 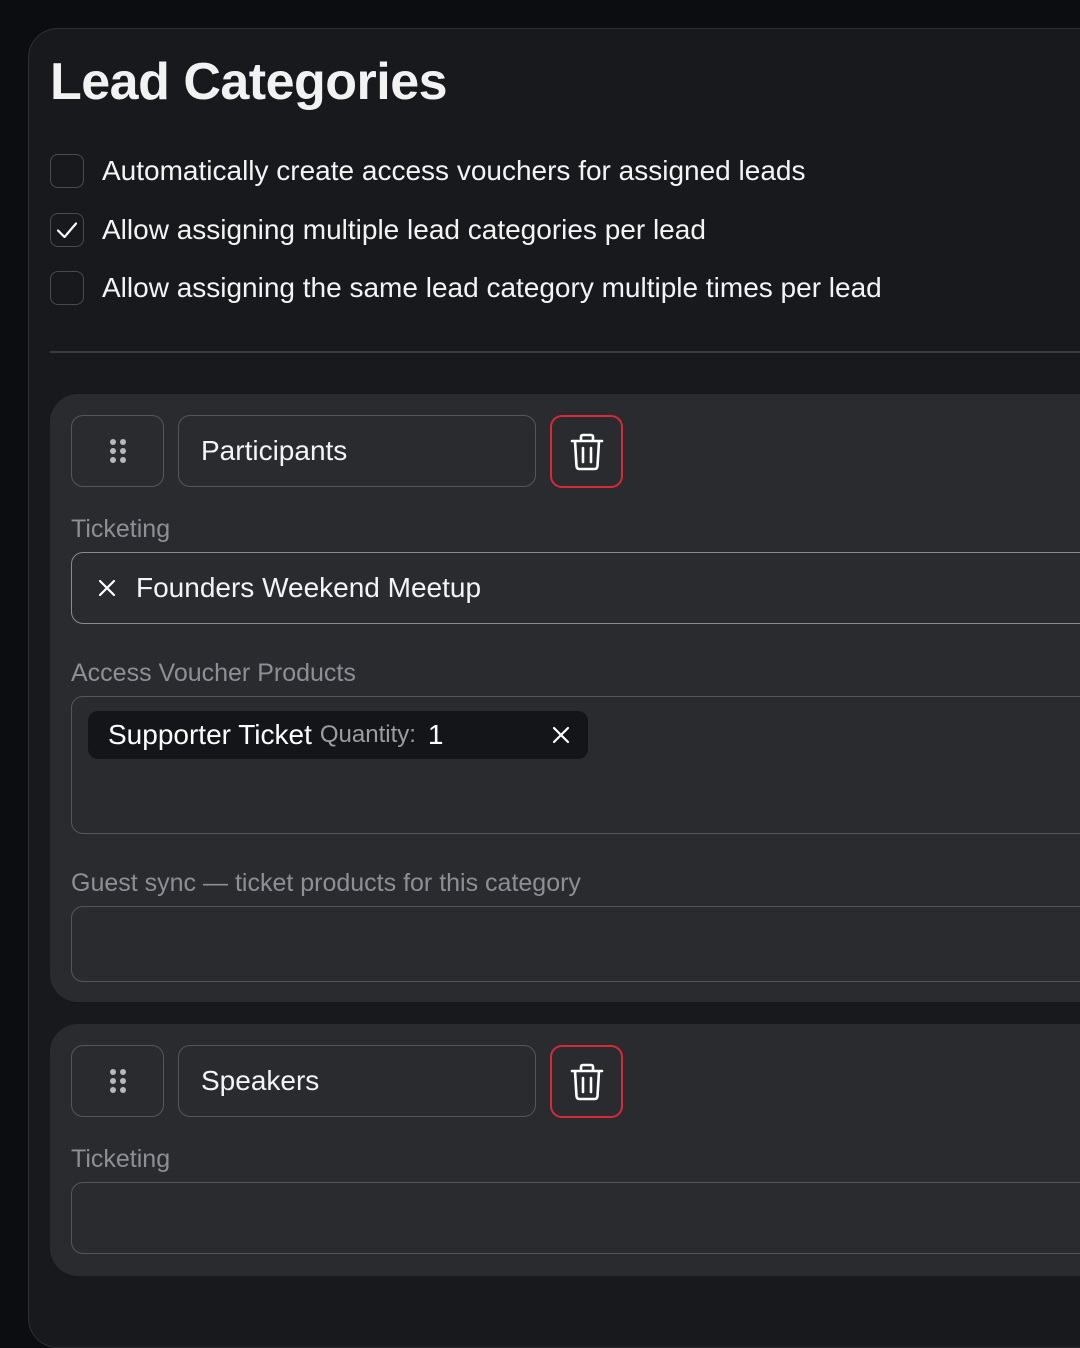 What do you see at coordinates (309, 587) in the screenshot?
I see `ticketing-value: Founders Weekend Meetup` at bounding box center [309, 587].